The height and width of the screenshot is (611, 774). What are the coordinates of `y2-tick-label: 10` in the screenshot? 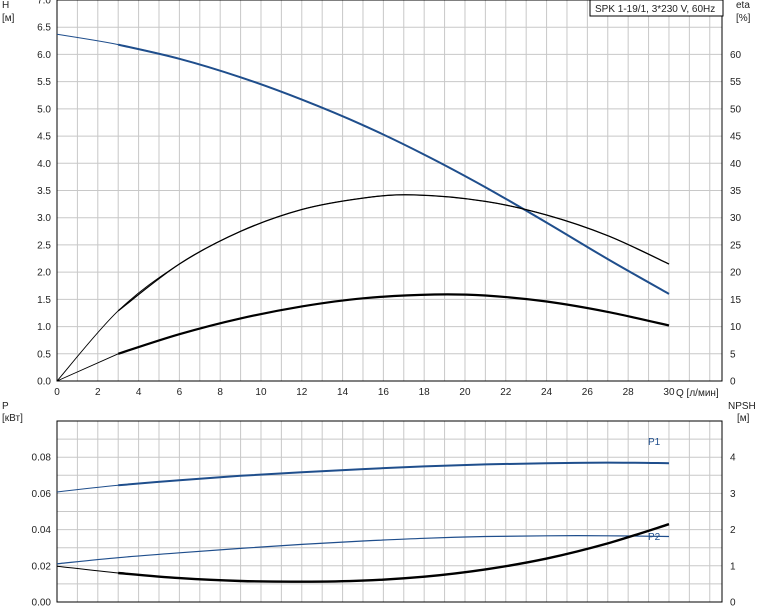 It's located at (736, 327).